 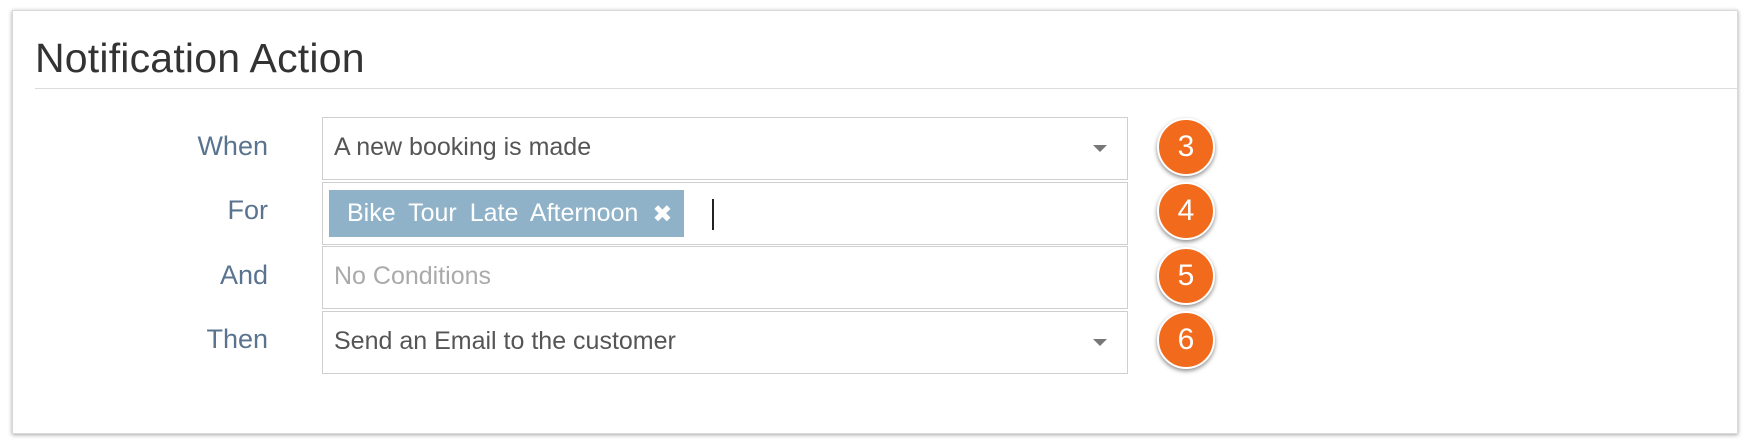 What do you see at coordinates (662, 214) in the screenshot?
I see `close-icon: ✖` at bounding box center [662, 214].